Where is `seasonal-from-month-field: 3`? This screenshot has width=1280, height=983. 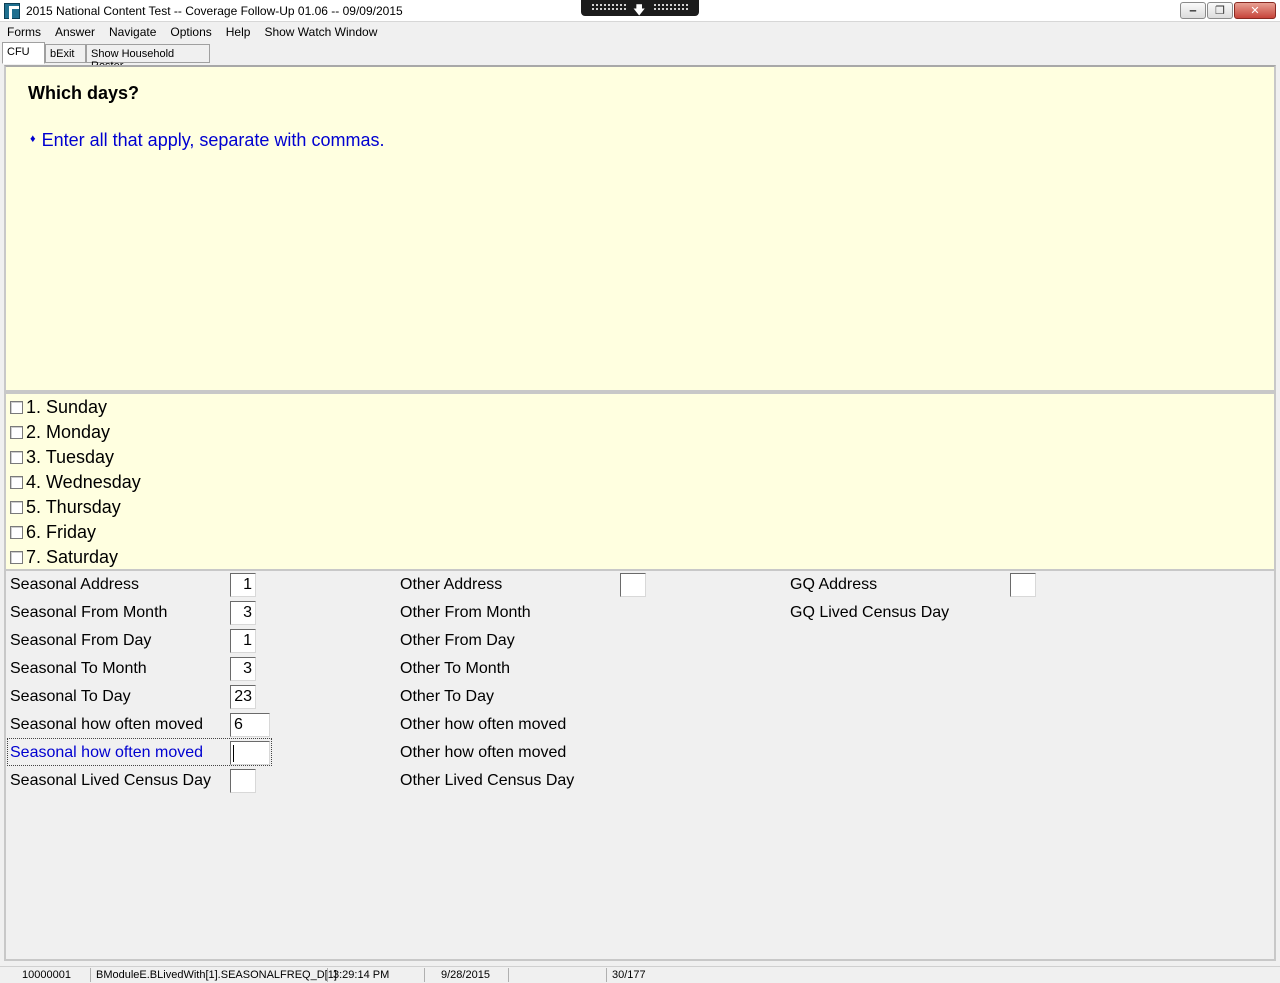 seasonal-from-month-field: 3 is located at coordinates (243, 613).